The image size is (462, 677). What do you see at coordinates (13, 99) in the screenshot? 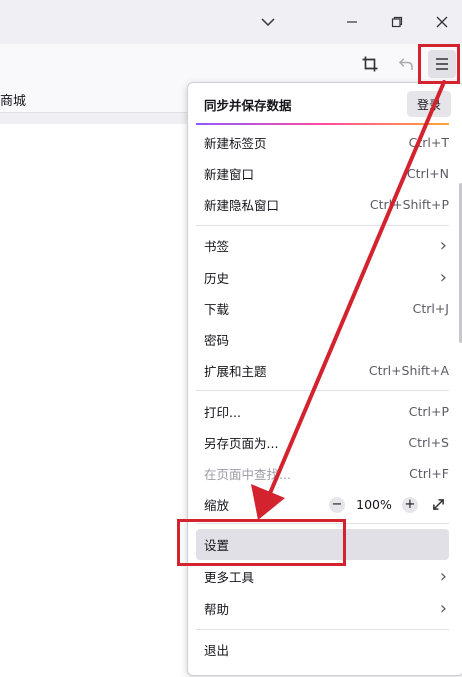
I see `bookmark-item: 商城` at bounding box center [13, 99].